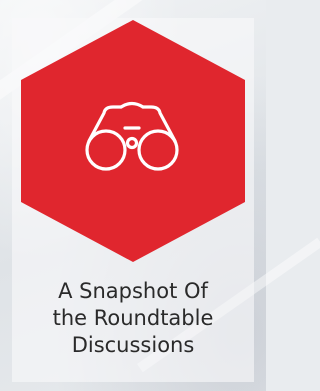  I want to click on tile-title-line: the Roundtable, so click(133, 318).